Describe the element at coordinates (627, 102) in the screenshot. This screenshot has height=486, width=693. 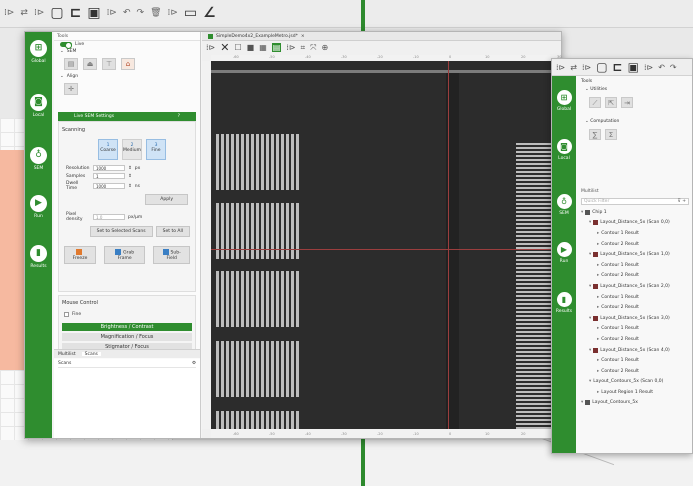
I see `export-icon: ⇥` at that location.